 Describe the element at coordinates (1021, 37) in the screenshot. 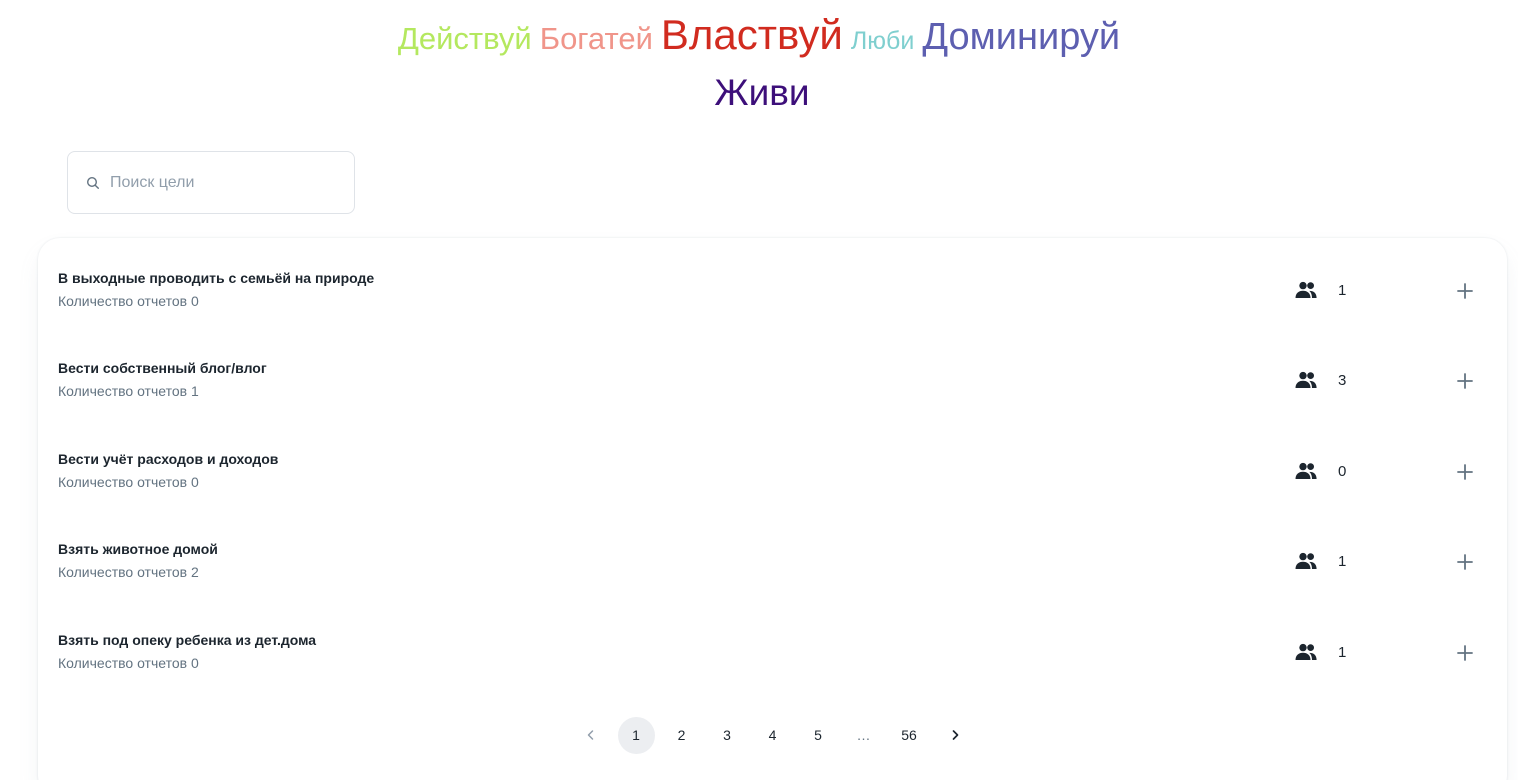

I see `word-cloud-word: Доминируй` at that location.